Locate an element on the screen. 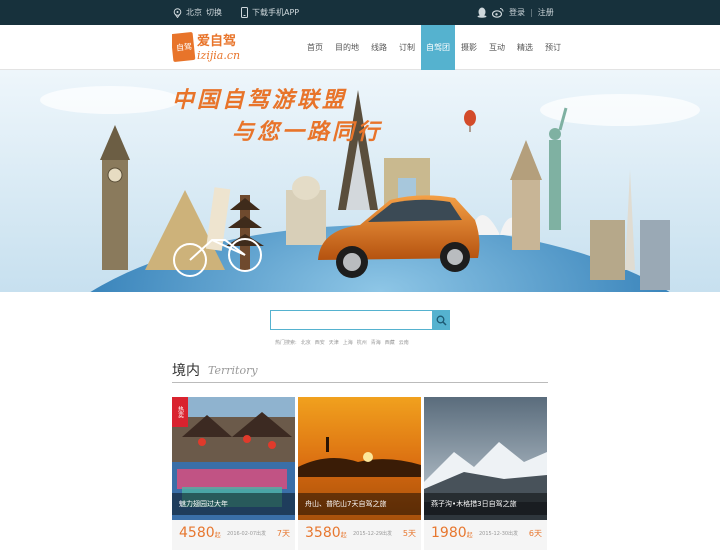 The width and height of the screenshot is (720, 550). search-icon is located at coordinates (441, 320).